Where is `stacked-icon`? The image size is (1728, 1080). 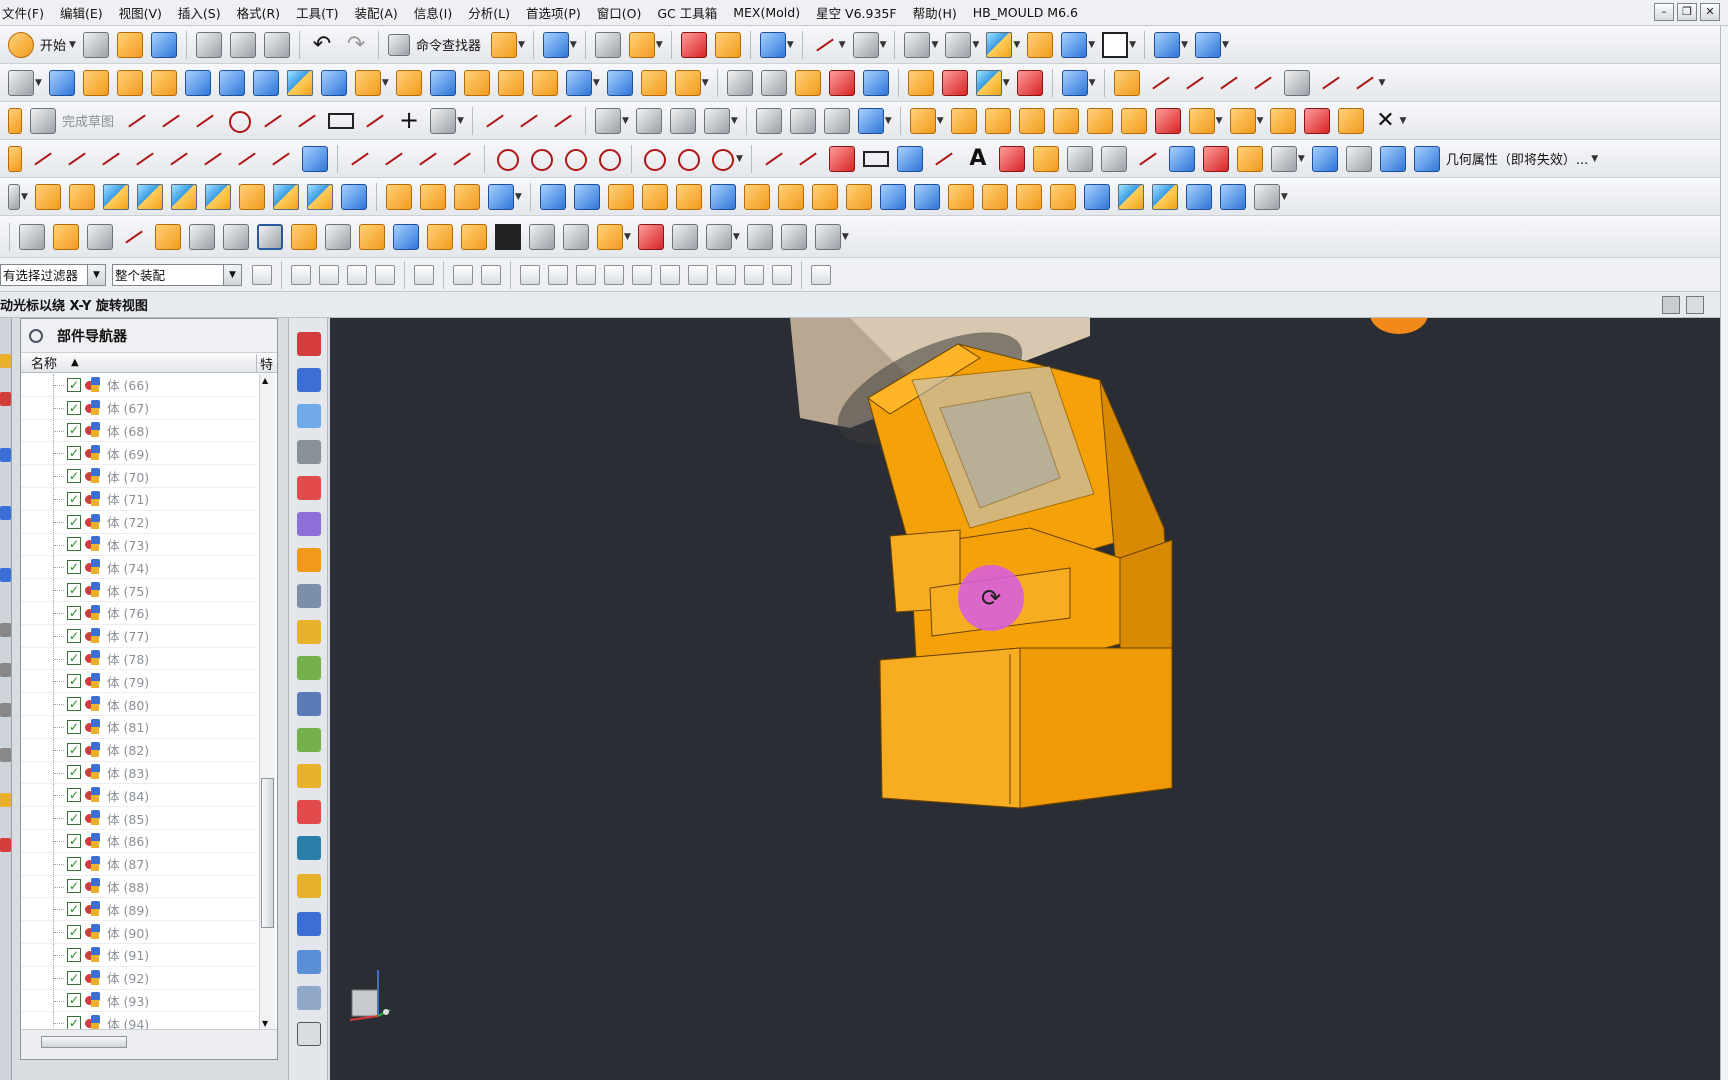
stacked-icon is located at coordinates (304, 236).